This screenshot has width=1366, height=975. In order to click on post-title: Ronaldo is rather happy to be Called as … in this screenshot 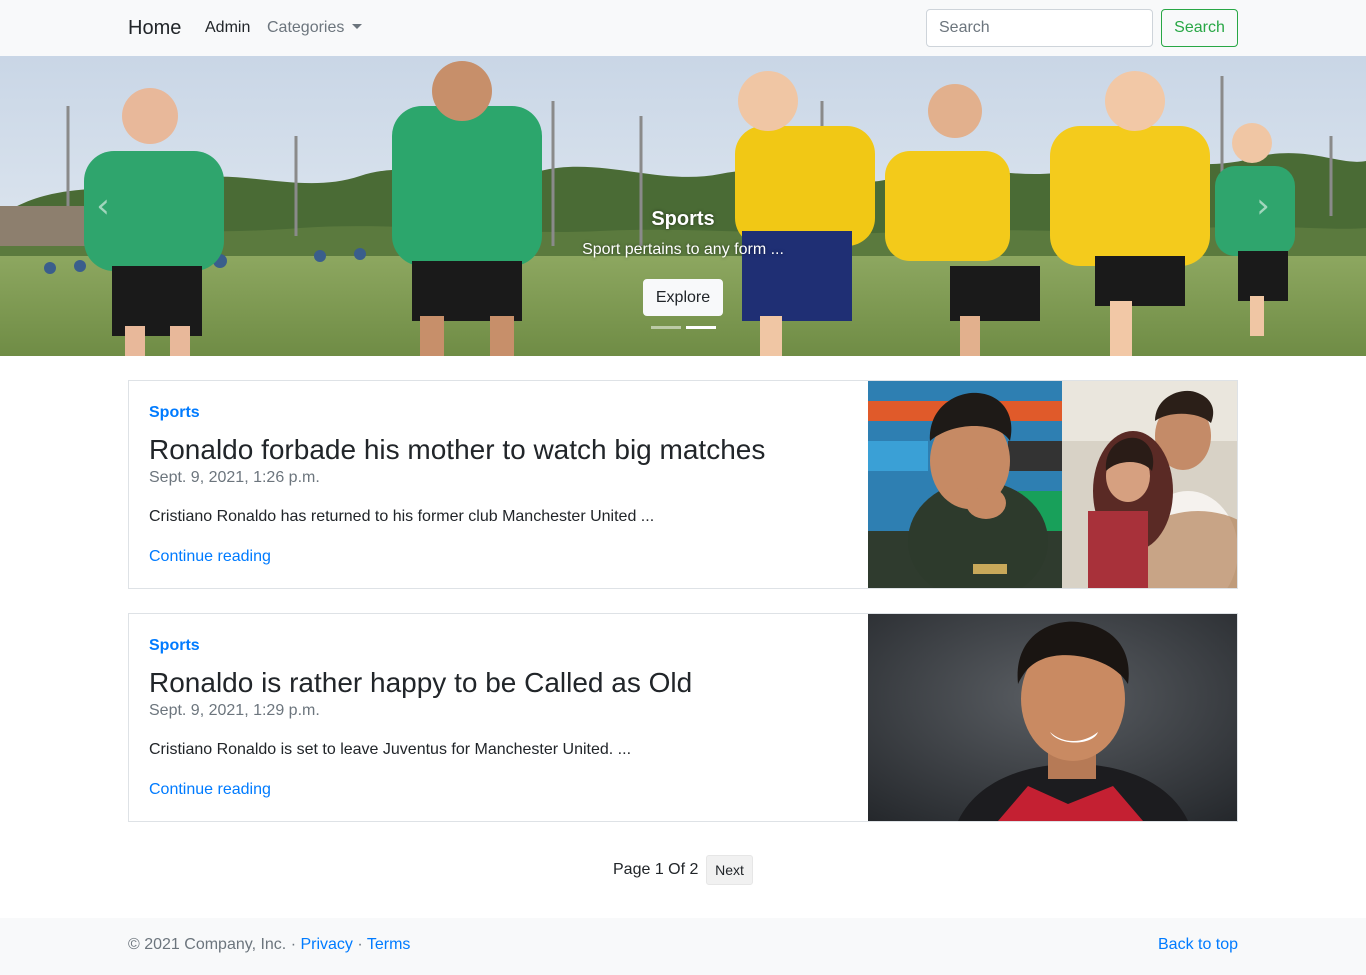, I will do `click(421, 682)`.